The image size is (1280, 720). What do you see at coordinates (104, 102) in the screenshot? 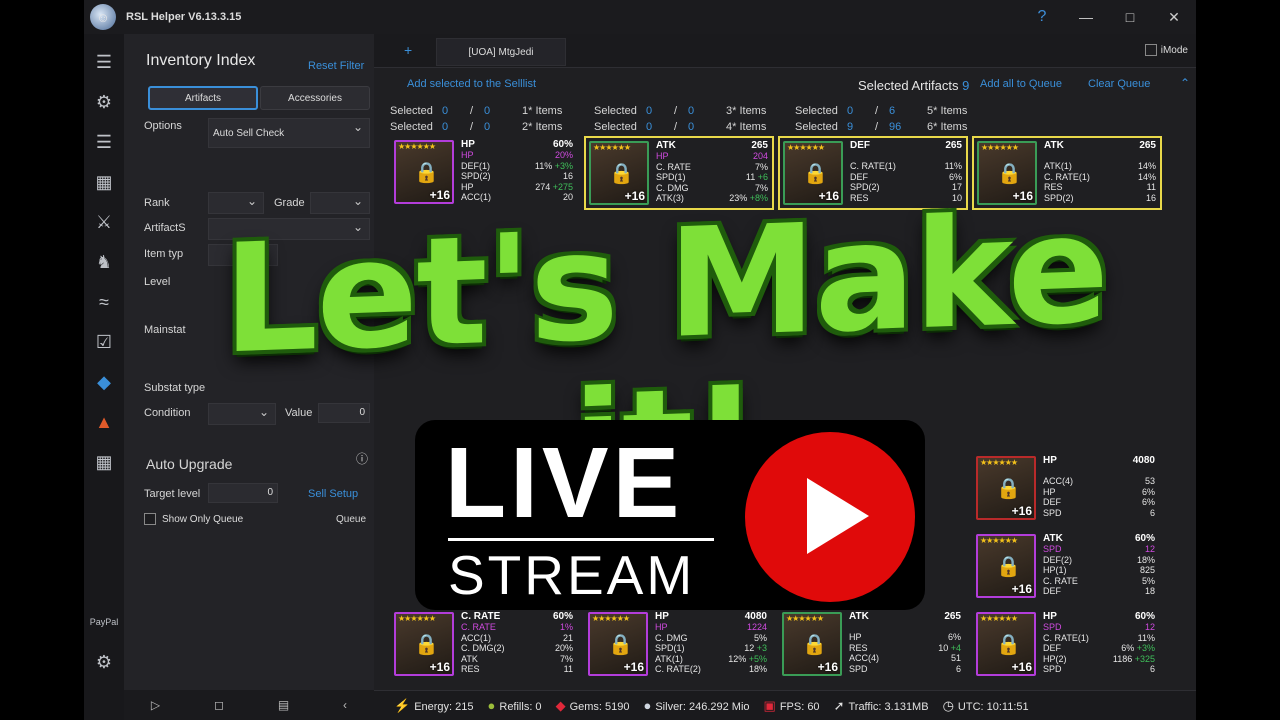
I see `gauge-icon: ⚙` at bounding box center [104, 102].